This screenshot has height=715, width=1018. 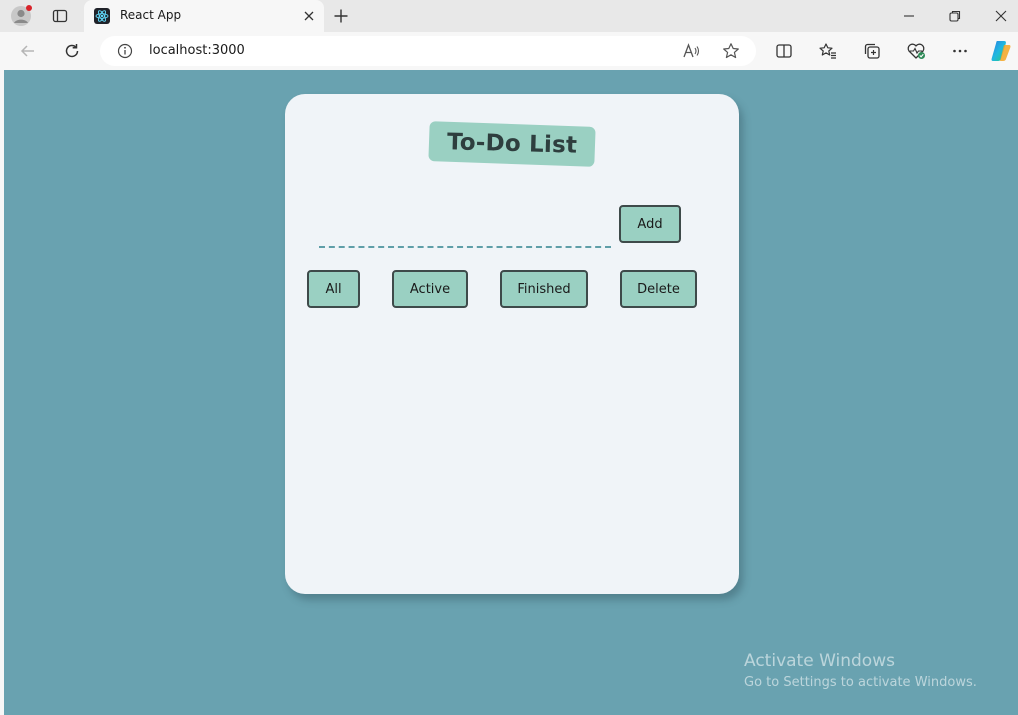 I want to click on browser-tab-bar: React App, so click(x=509, y=16).